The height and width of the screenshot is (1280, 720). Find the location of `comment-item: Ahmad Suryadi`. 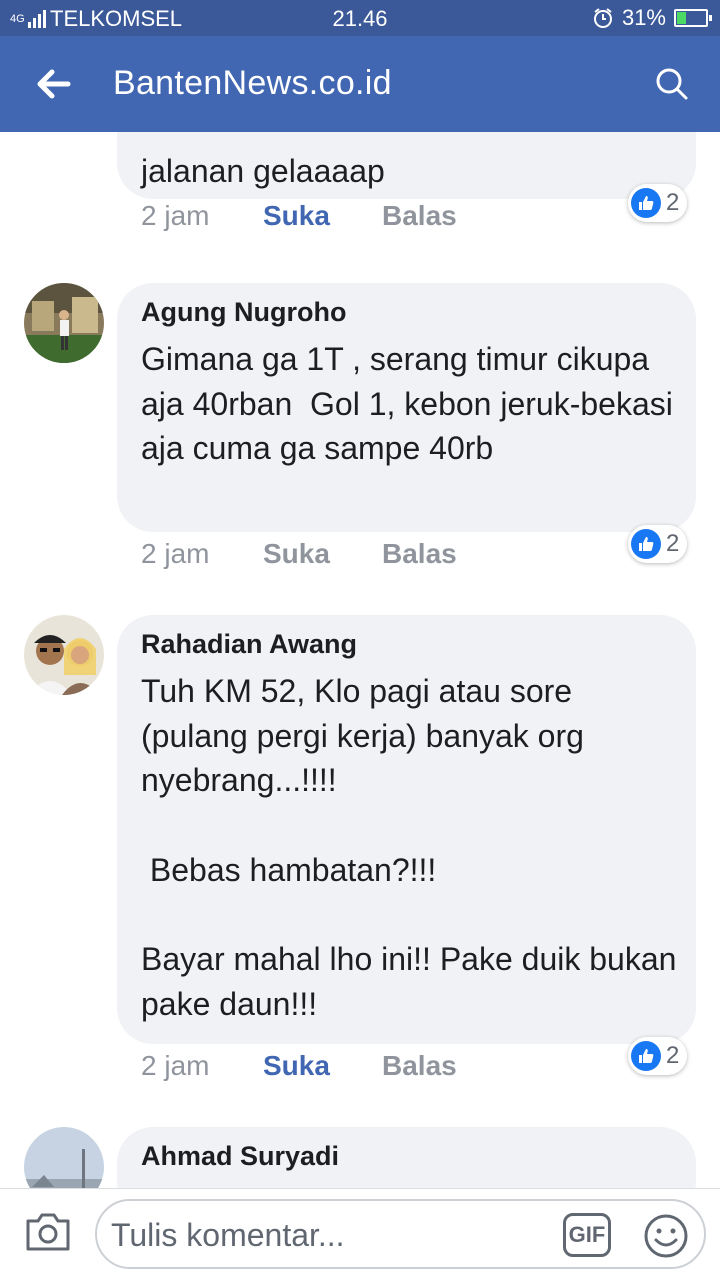

comment-item: Ahmad Suryadi is located at coordinates (360, 1157).